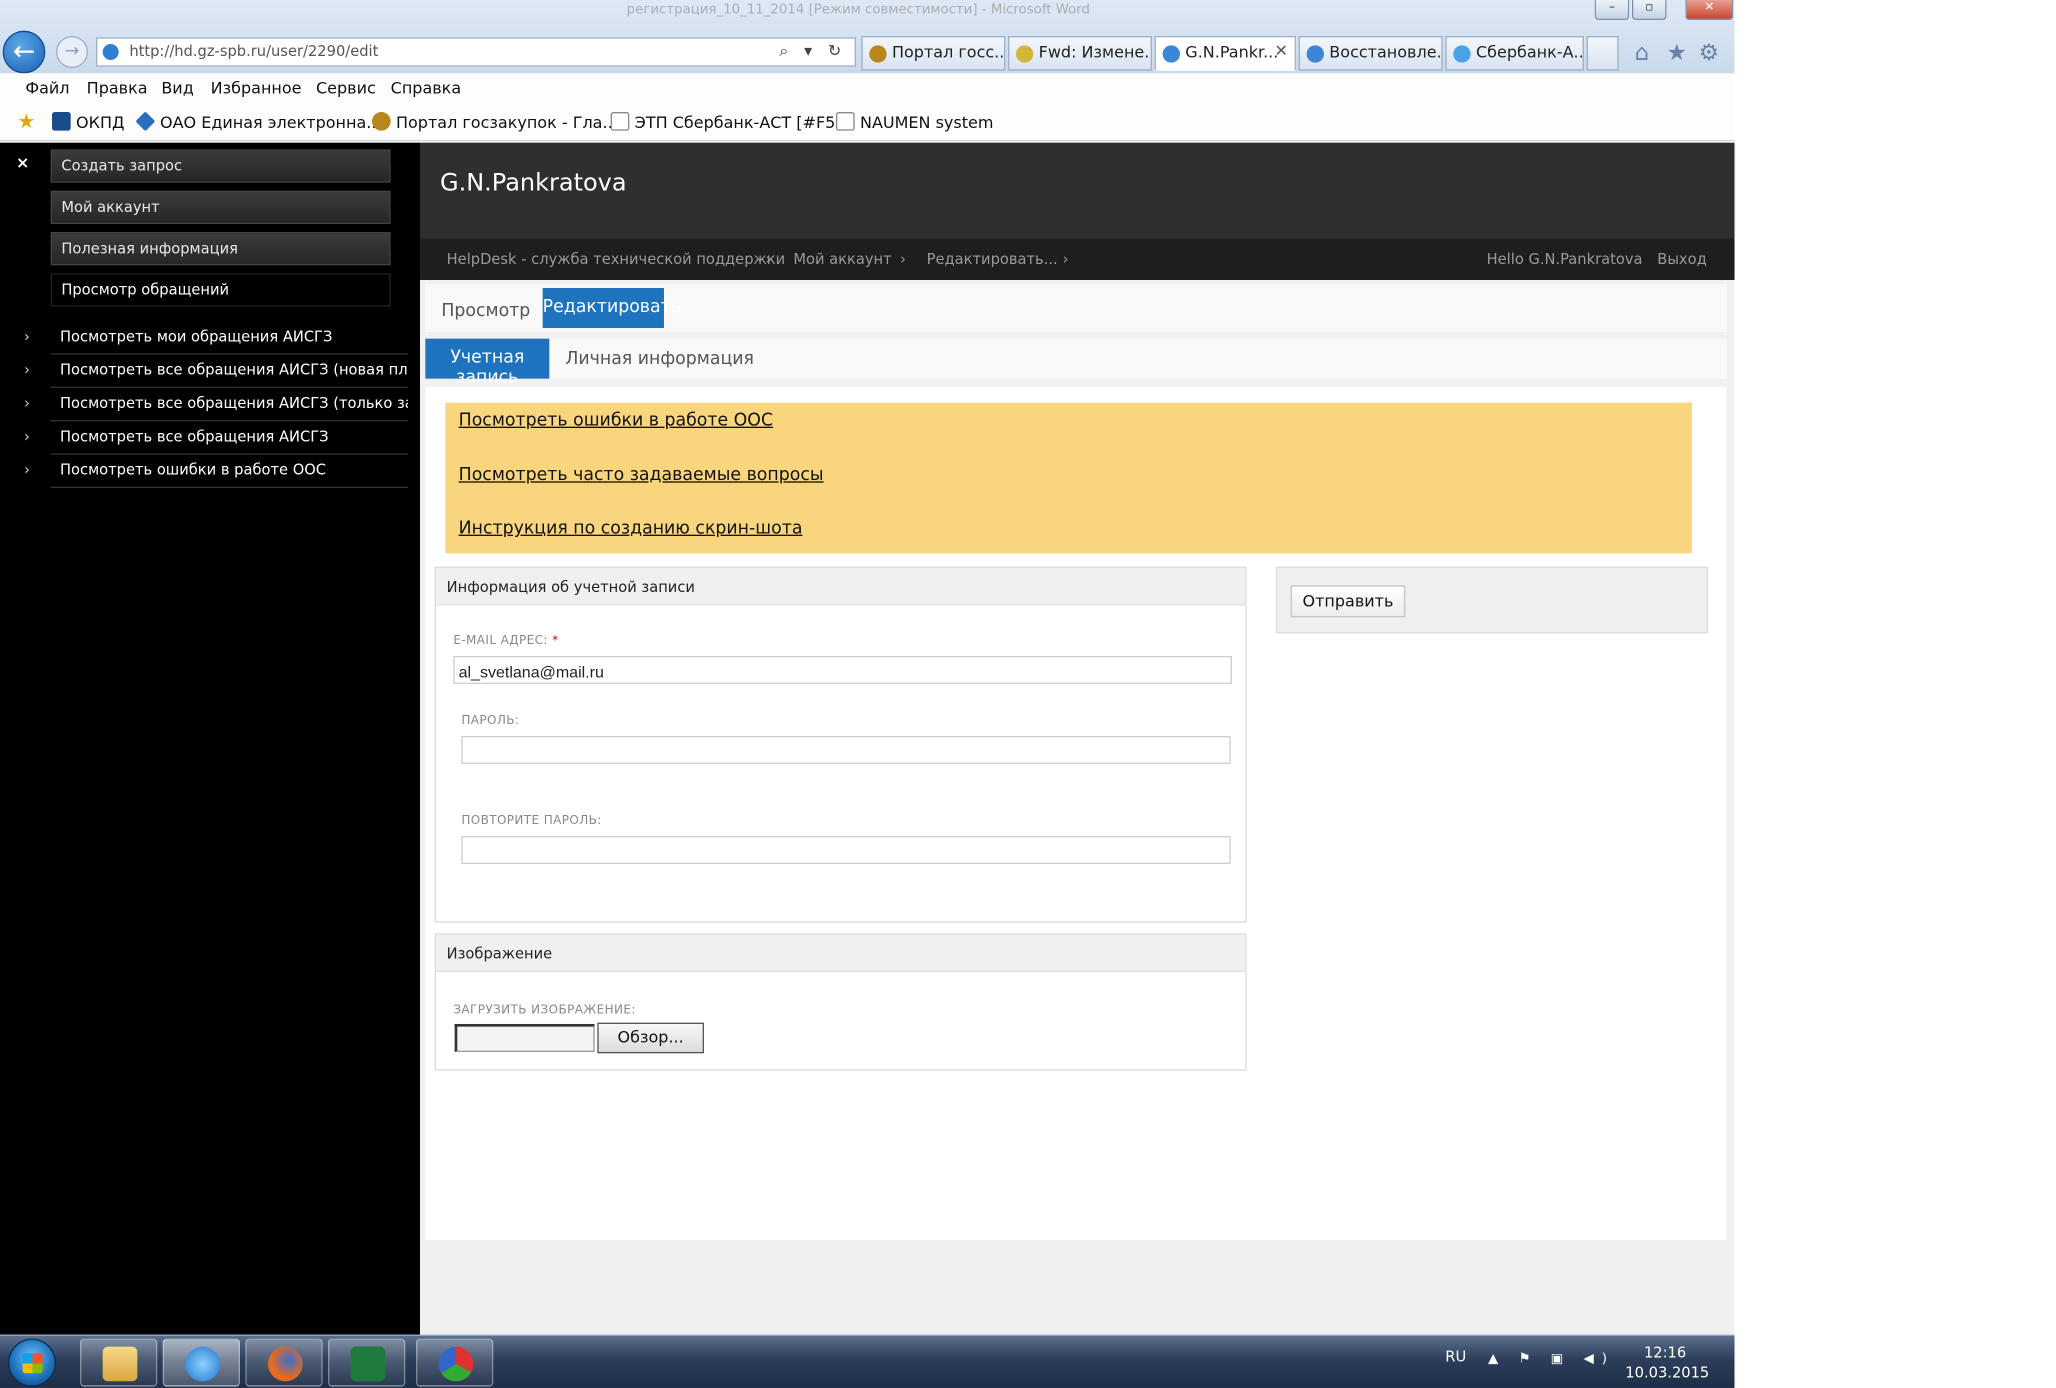 This screenshot has height=1388, width=2056. Describe the element at coordinates (475, 52) in the screenshot. I see `address-bar: http://hd.gz-spb.ru/user/2290/edit ⌕ ▾ ↻` at that location.